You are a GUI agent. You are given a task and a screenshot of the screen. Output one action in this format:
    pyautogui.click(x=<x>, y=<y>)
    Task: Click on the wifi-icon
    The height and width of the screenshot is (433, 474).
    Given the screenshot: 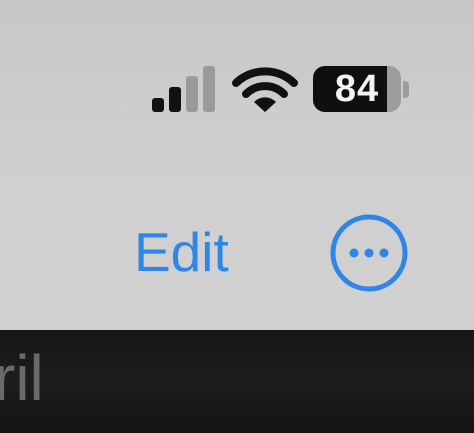 What is the action you would take?
    pyautogui.click(x=265, y=90)
    